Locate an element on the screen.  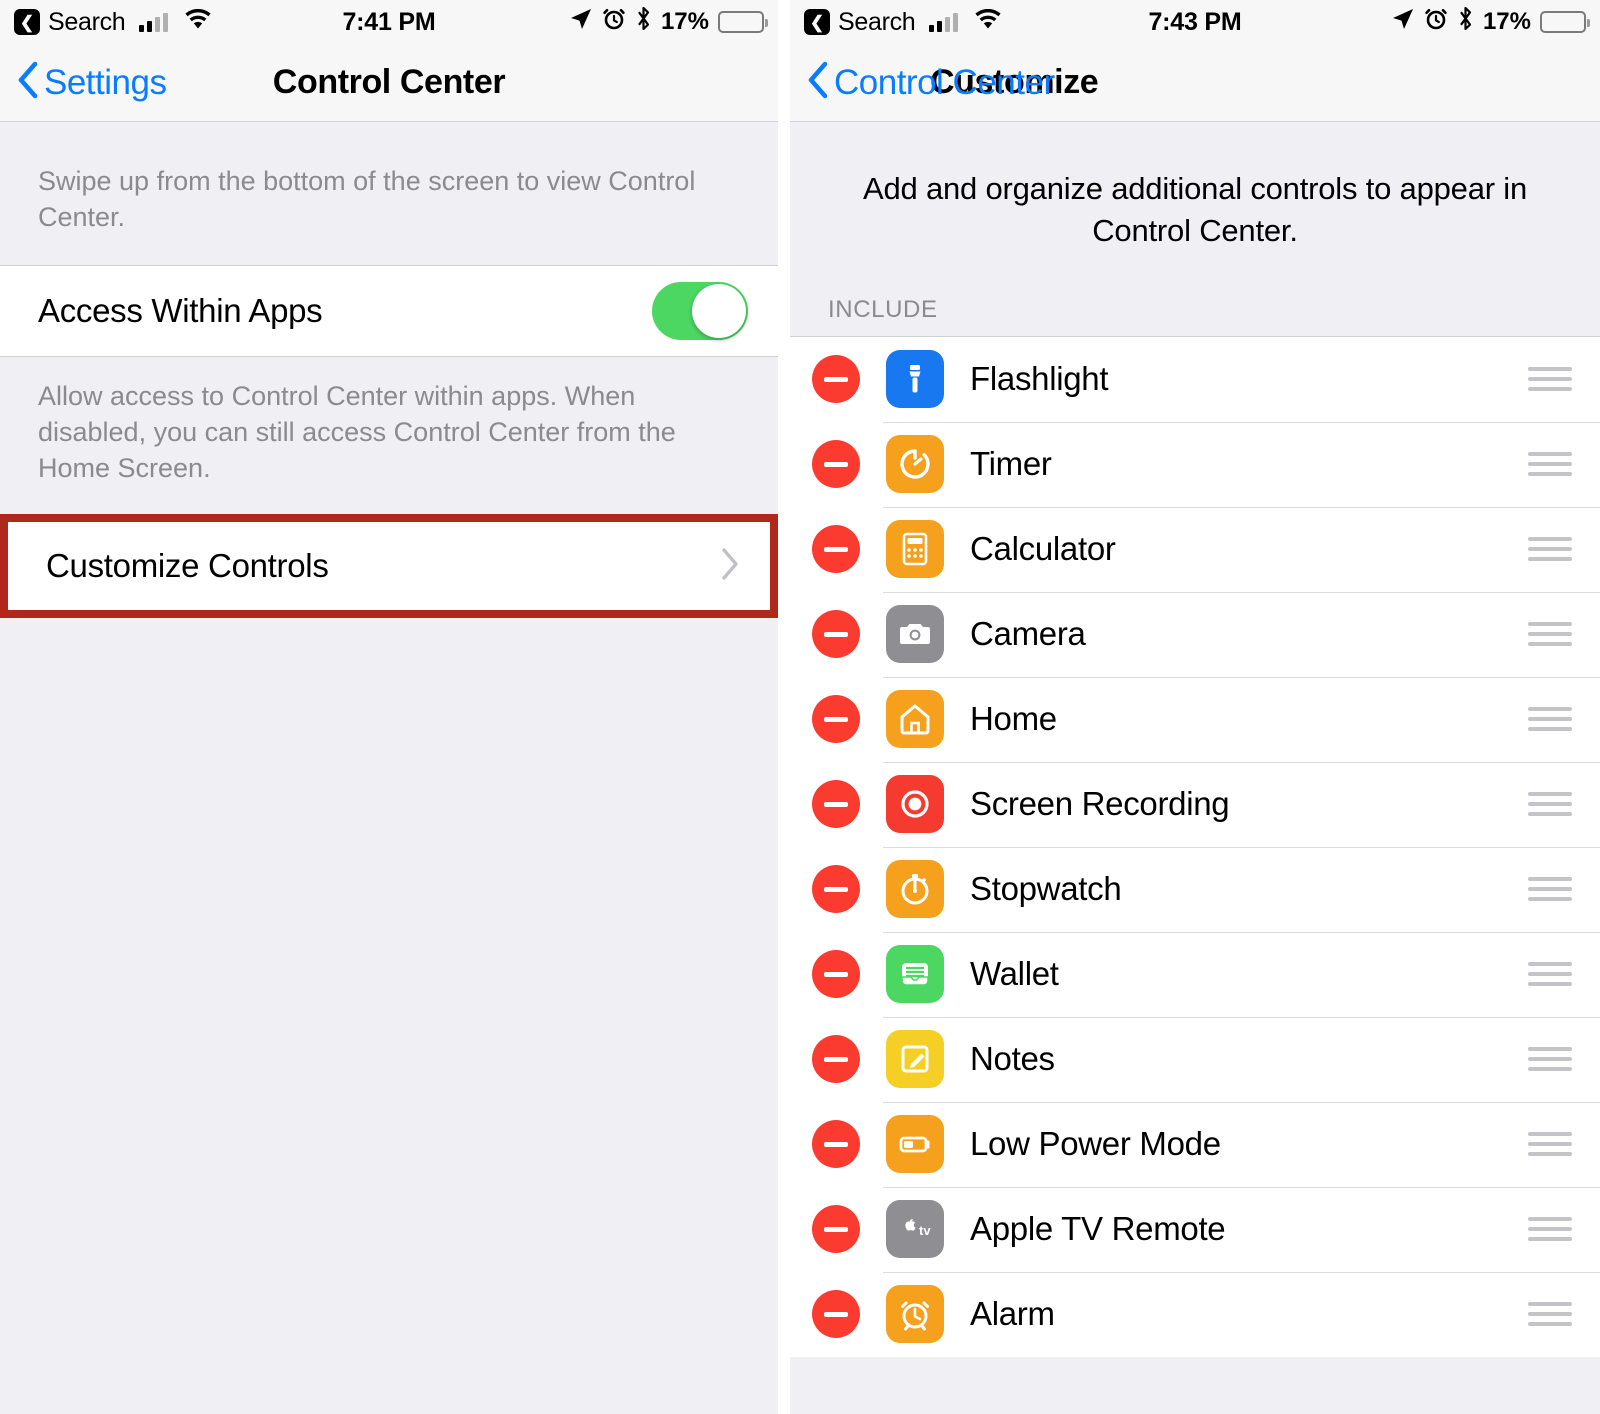
calculator-icon is located at coordinates (915, 549).